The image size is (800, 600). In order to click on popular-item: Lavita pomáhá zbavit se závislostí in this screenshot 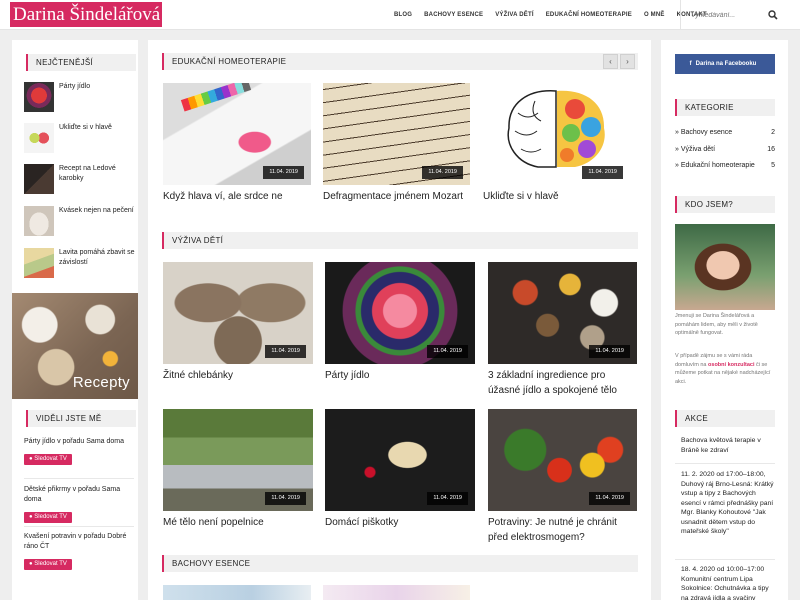, I will do `click(79, 266)`.